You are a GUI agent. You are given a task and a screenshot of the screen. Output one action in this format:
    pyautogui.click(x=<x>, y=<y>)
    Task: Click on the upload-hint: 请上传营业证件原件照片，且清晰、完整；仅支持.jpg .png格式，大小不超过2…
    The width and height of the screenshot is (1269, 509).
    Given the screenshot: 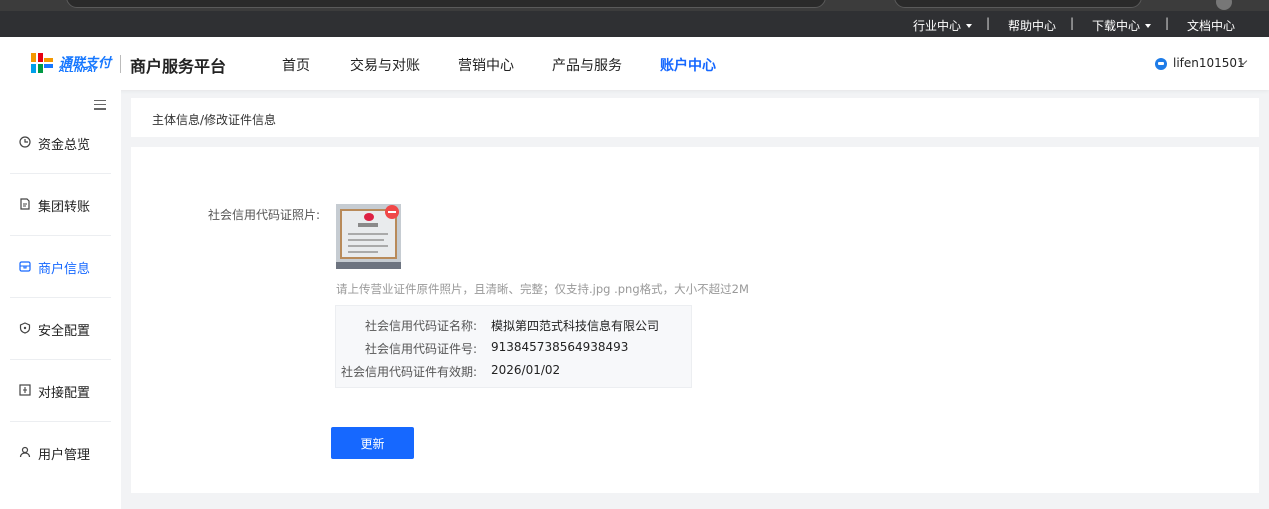 What is the action you would take?
    pyautogui.click(x=542, y=289)
    